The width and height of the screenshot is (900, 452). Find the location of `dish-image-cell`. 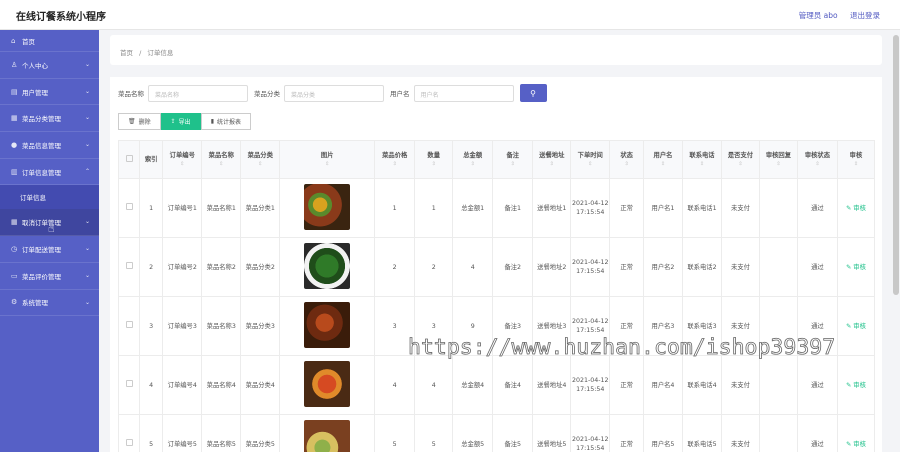

dish-image-cell is located at coordinates (327, 433).